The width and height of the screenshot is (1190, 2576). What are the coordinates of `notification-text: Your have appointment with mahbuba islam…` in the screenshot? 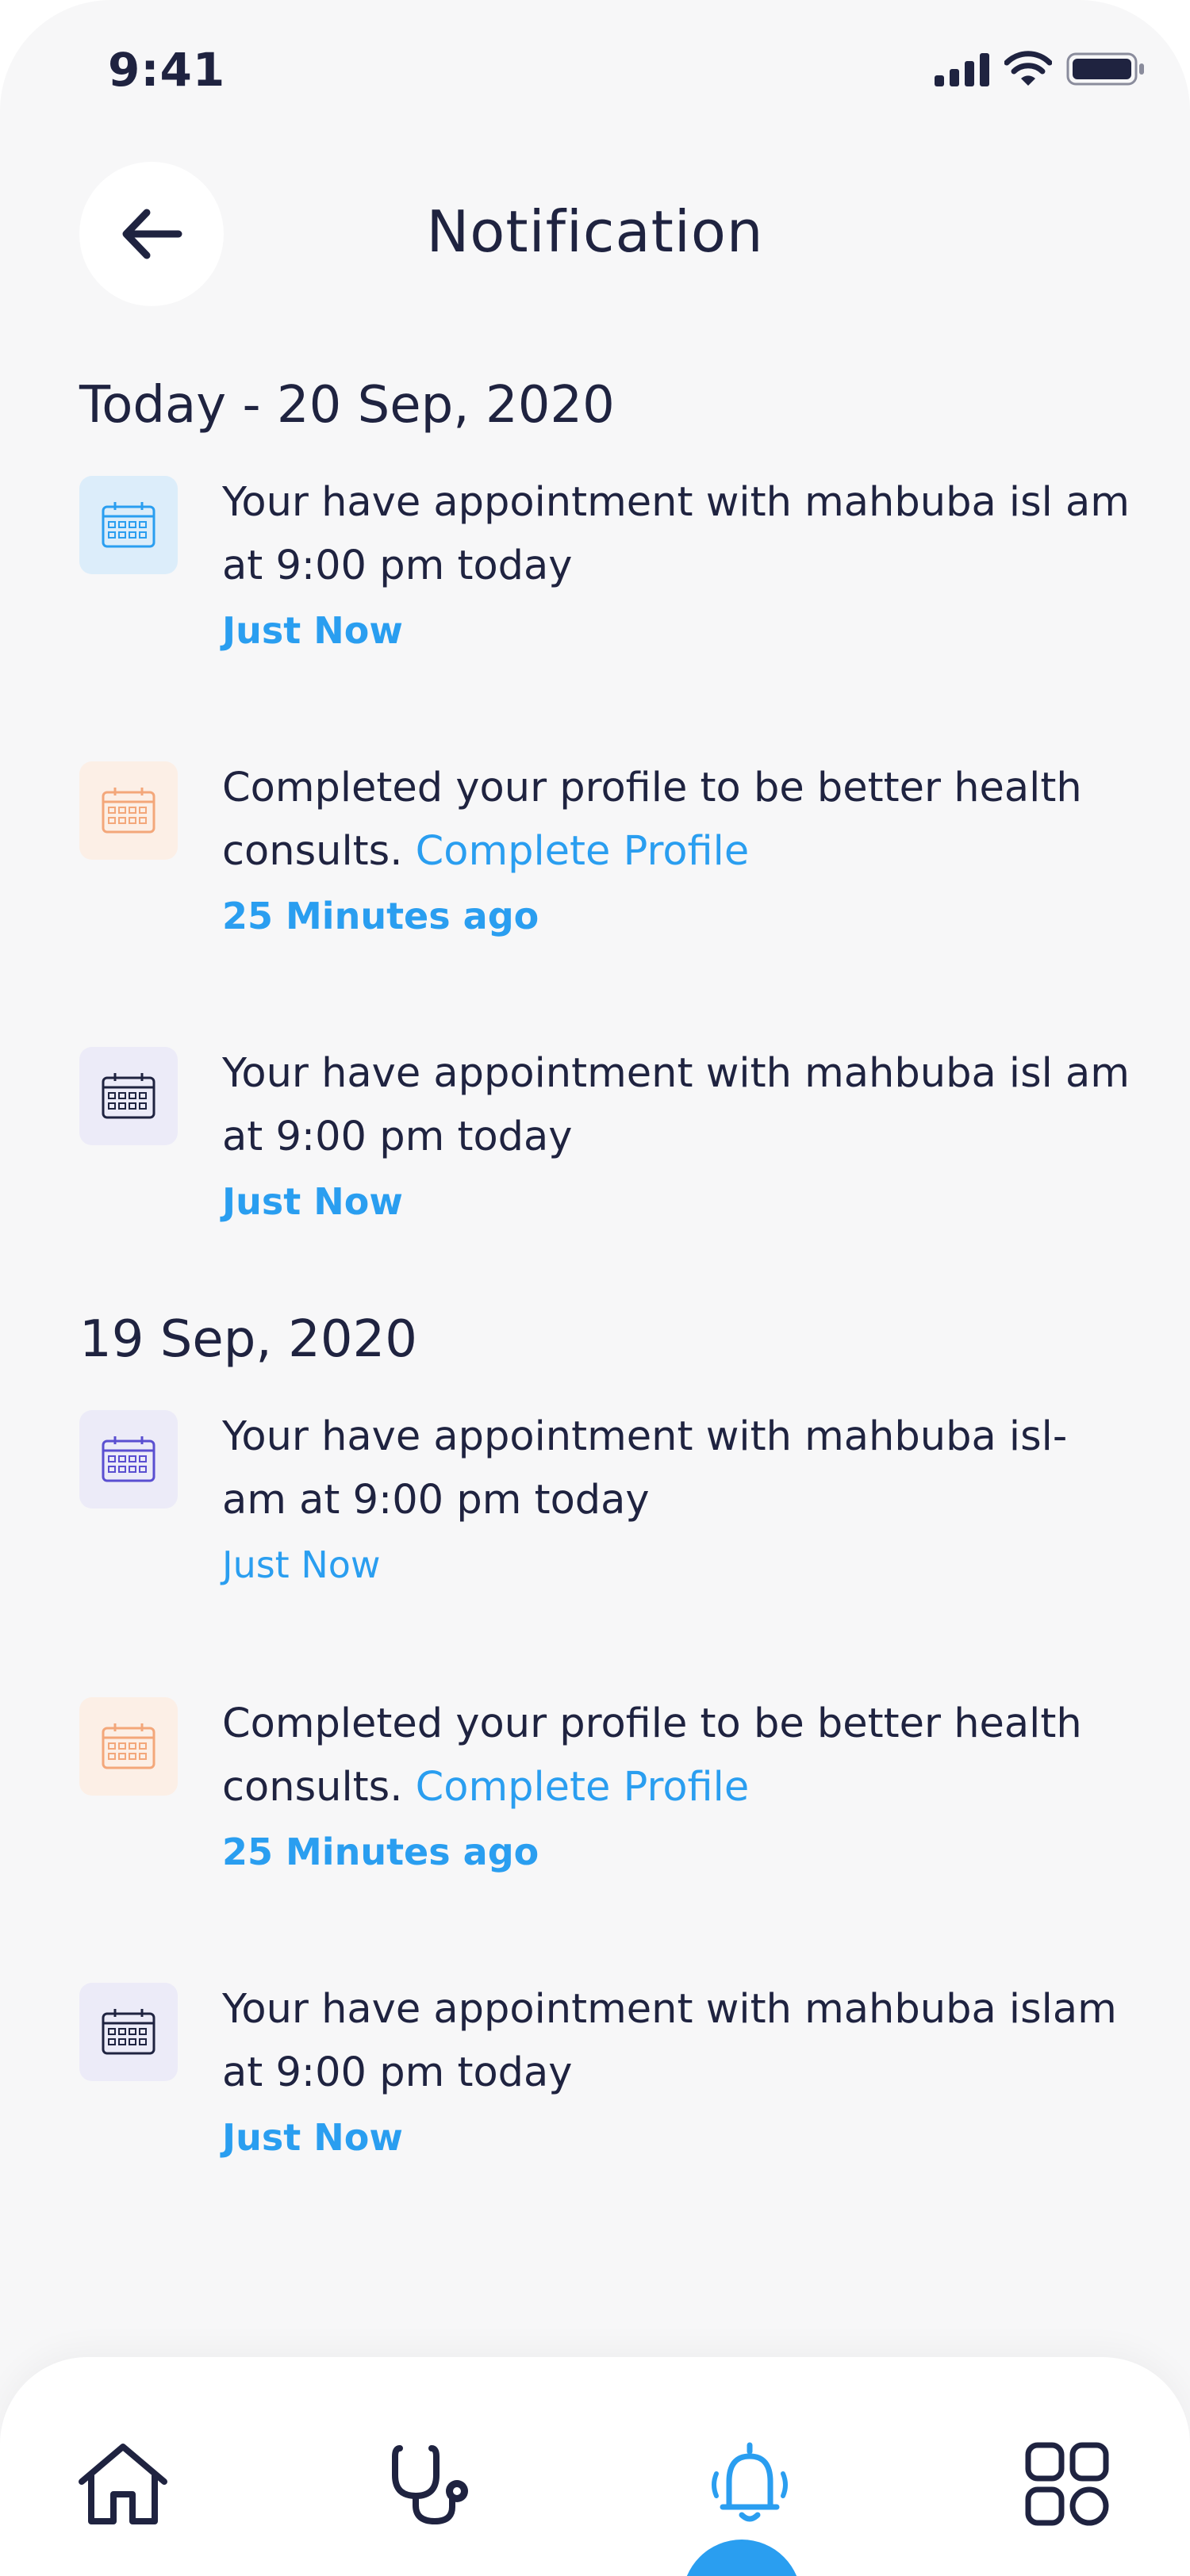 It's located at (669, 2041).